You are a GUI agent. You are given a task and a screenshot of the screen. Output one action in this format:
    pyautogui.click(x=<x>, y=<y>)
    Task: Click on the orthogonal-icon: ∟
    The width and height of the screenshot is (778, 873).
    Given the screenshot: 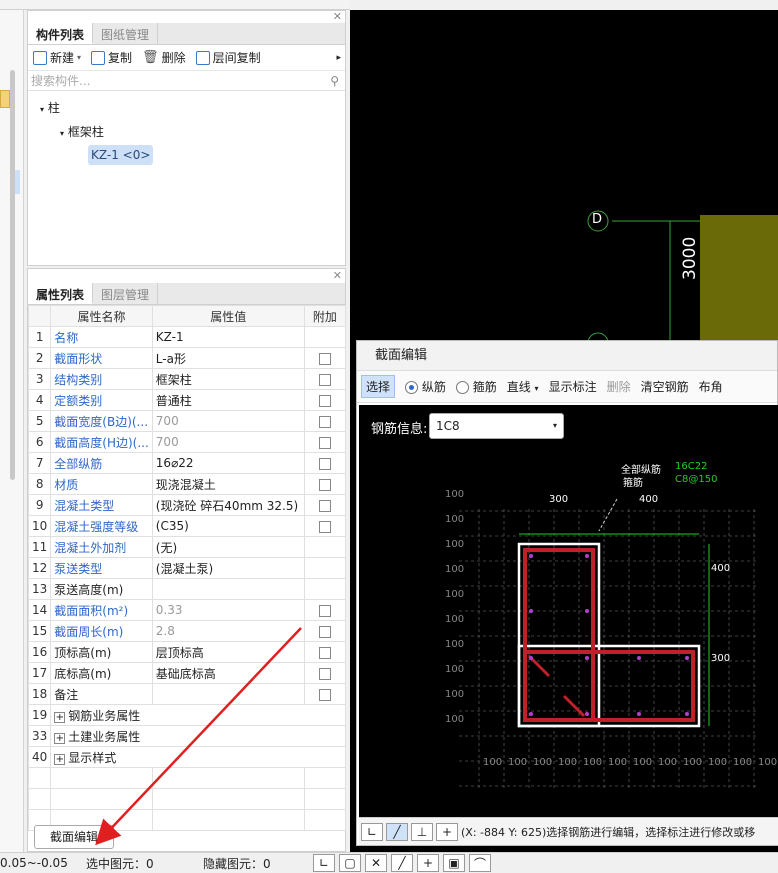 What is the action you would take?
    pyautogui.click(x=372, y=831)
    